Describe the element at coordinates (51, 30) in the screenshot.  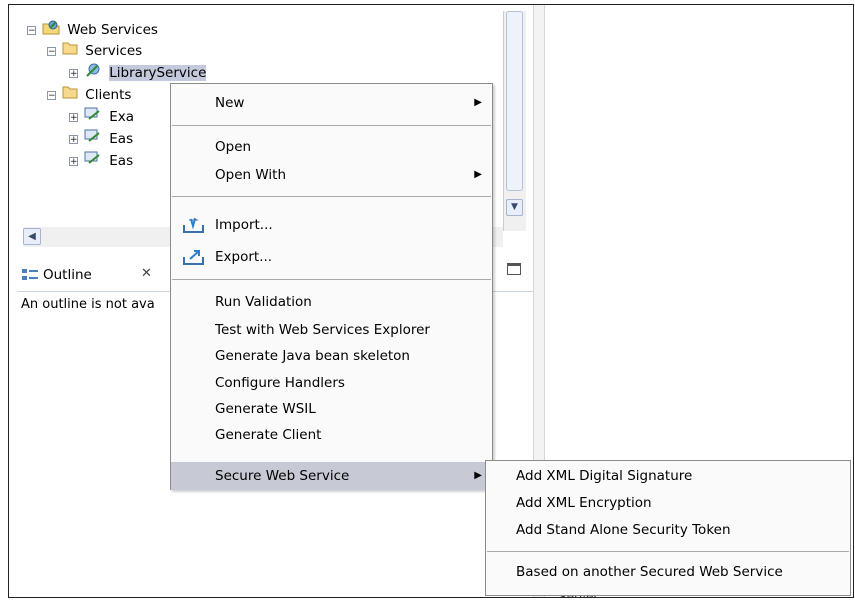
I see `web-services-icon` at that location.